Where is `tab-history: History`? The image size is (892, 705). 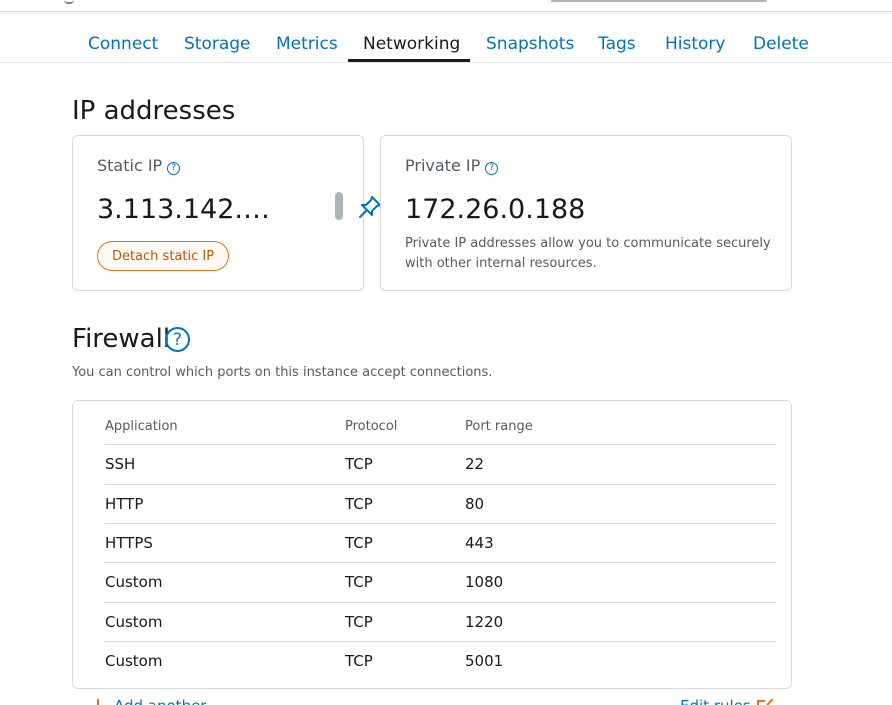
tab-history: History is located at coordinates (695, 44).